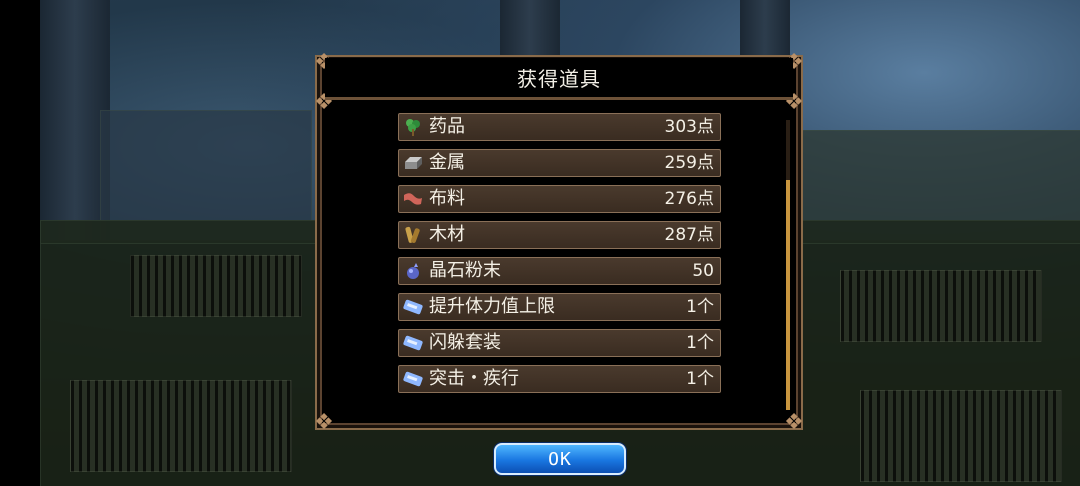  I want to click on item-row: 提升体力值上限 1个, so click(559, 307).